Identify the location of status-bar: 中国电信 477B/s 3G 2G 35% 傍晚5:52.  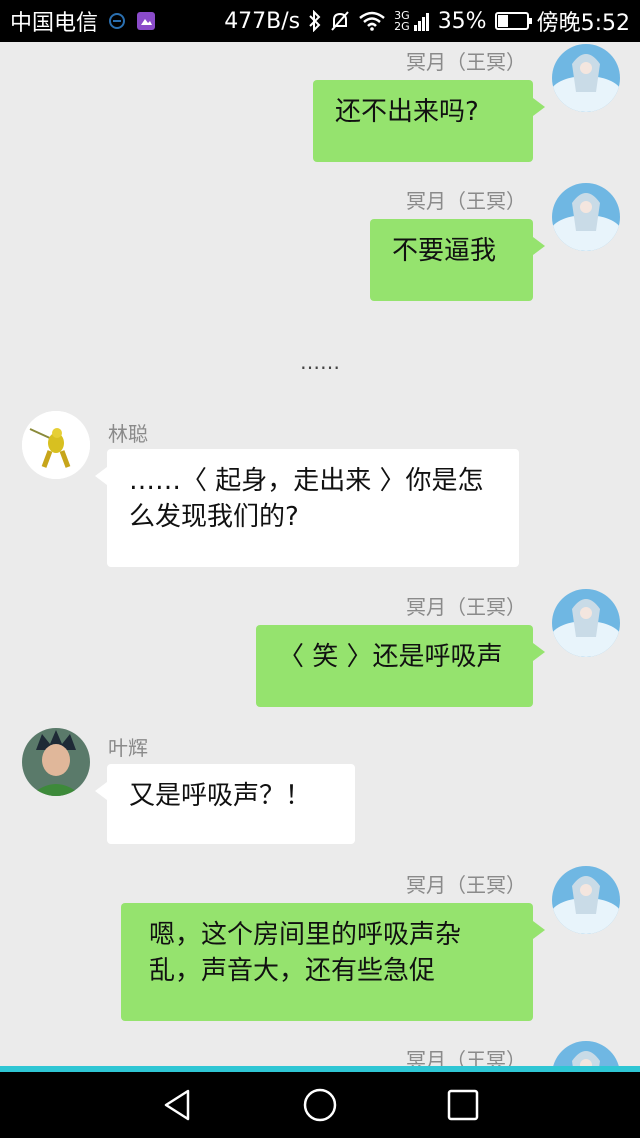
(320, 21).